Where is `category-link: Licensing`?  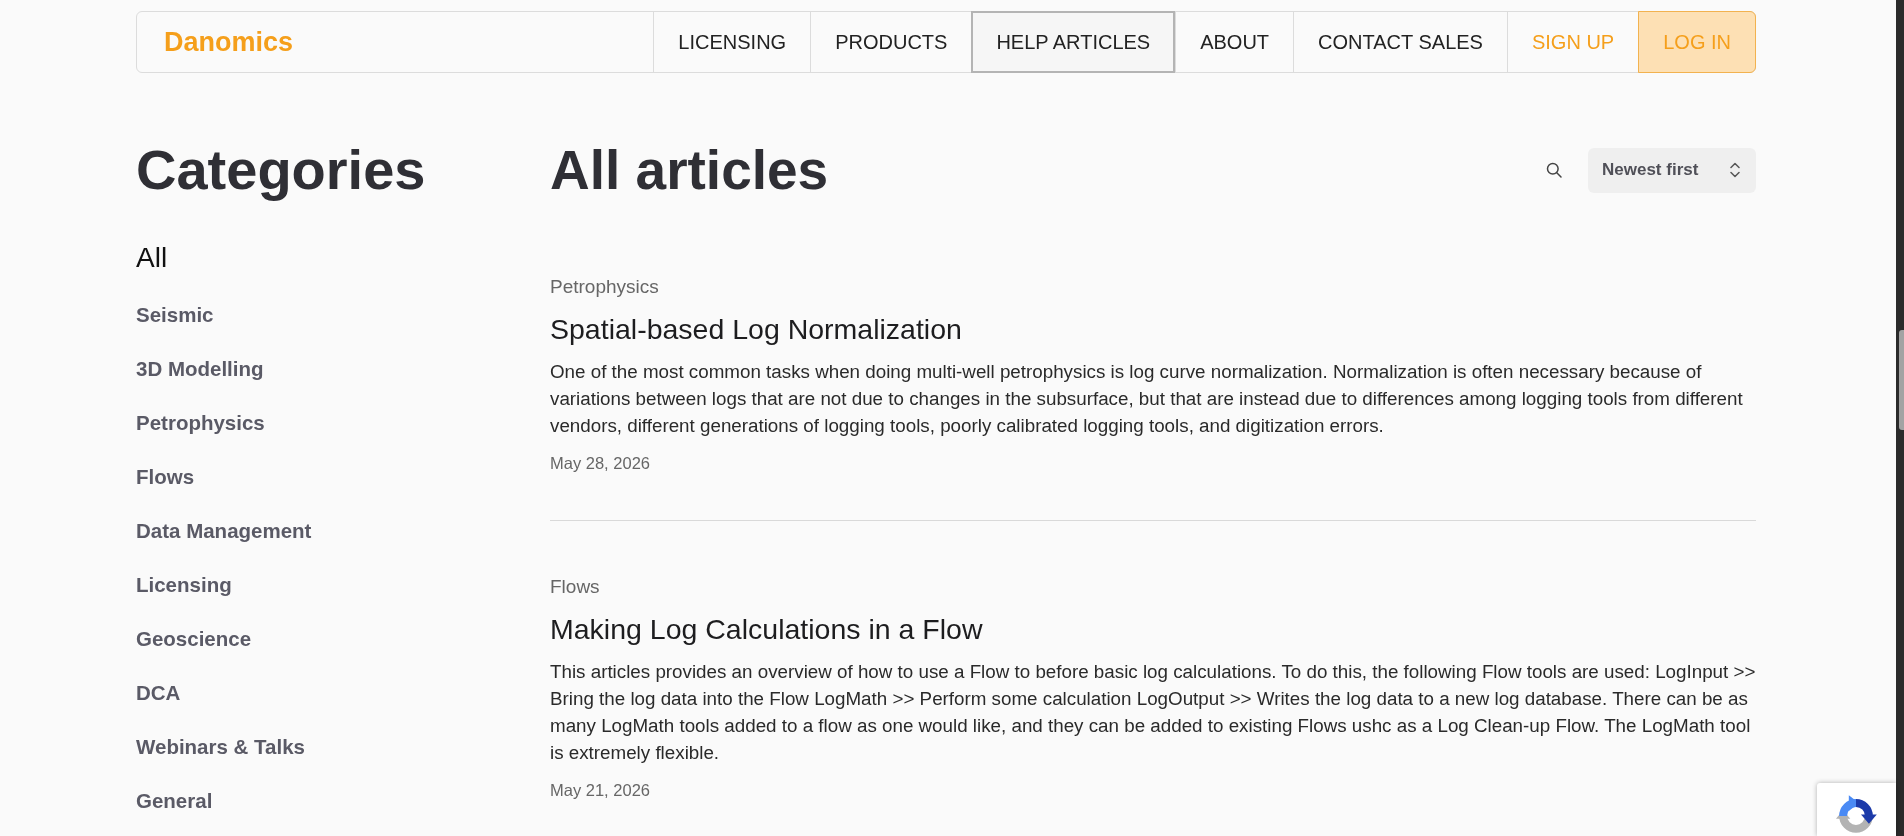 category-link: Licensing is located at coordinates (184, 585).